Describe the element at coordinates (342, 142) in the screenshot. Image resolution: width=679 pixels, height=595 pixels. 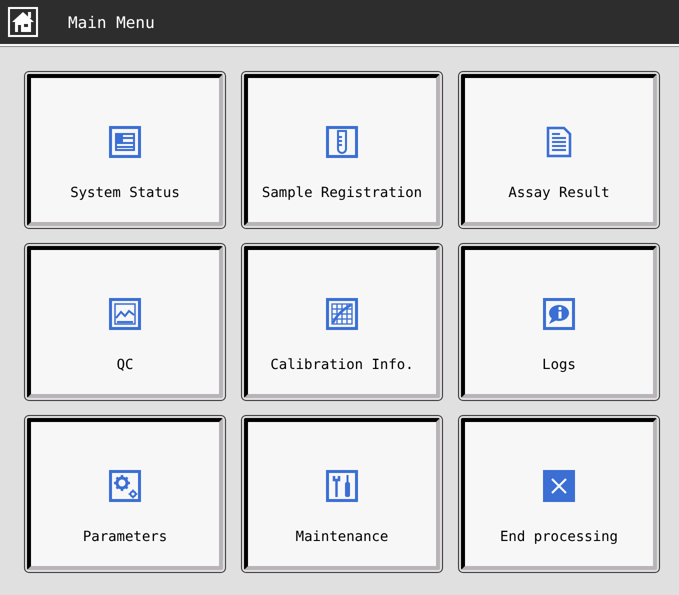
I see `test-tube-icon` at that location.